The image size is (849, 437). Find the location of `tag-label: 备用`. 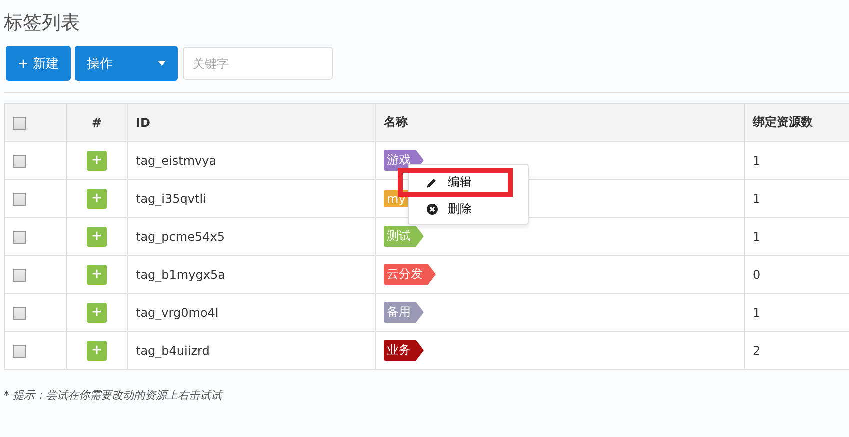

tag-label: 备用 is located at coordinates (404, 312).